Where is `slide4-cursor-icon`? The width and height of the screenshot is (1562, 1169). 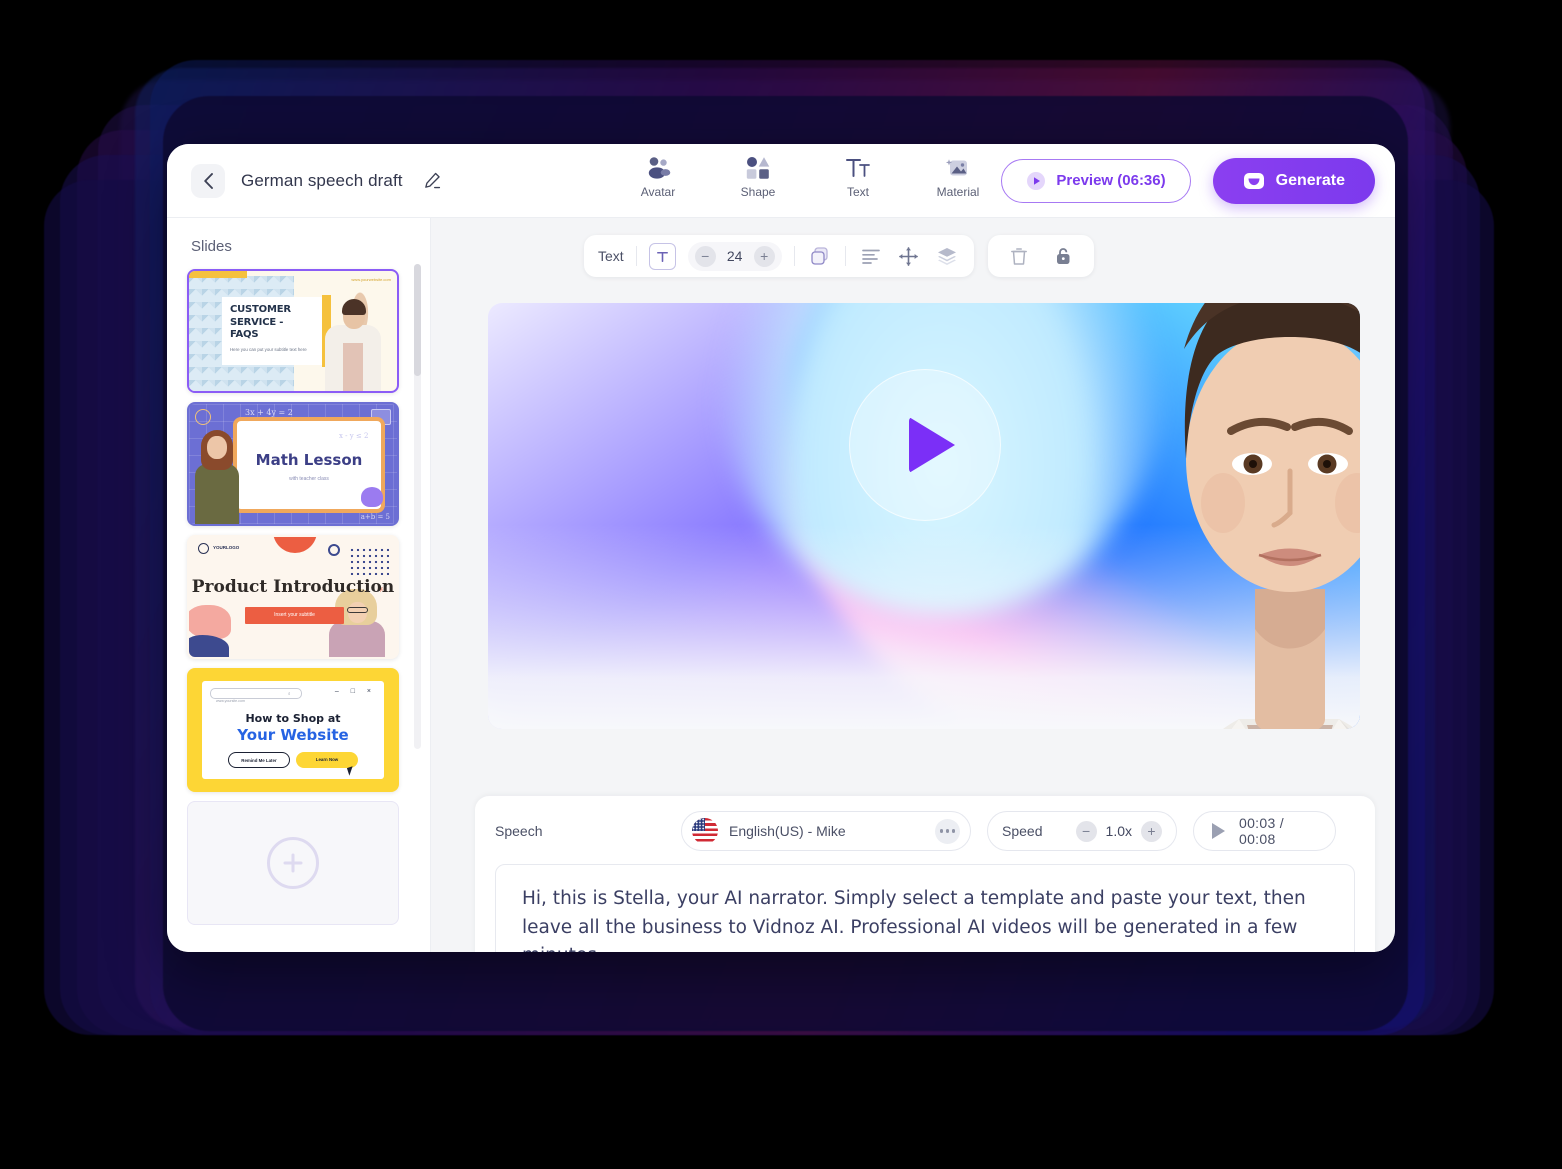 slide4-cursor-icon is located at coordinates (351, 771).